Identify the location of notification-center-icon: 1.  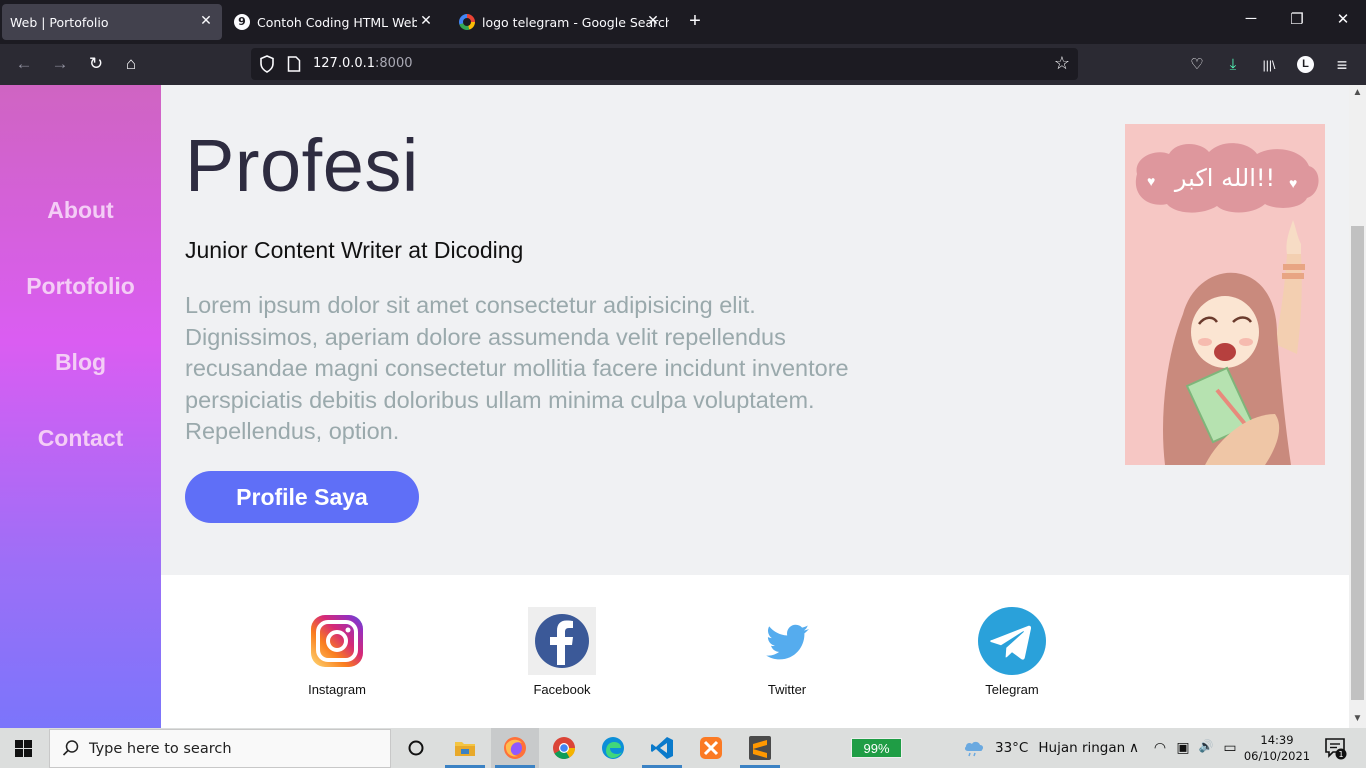
(1337, 749).